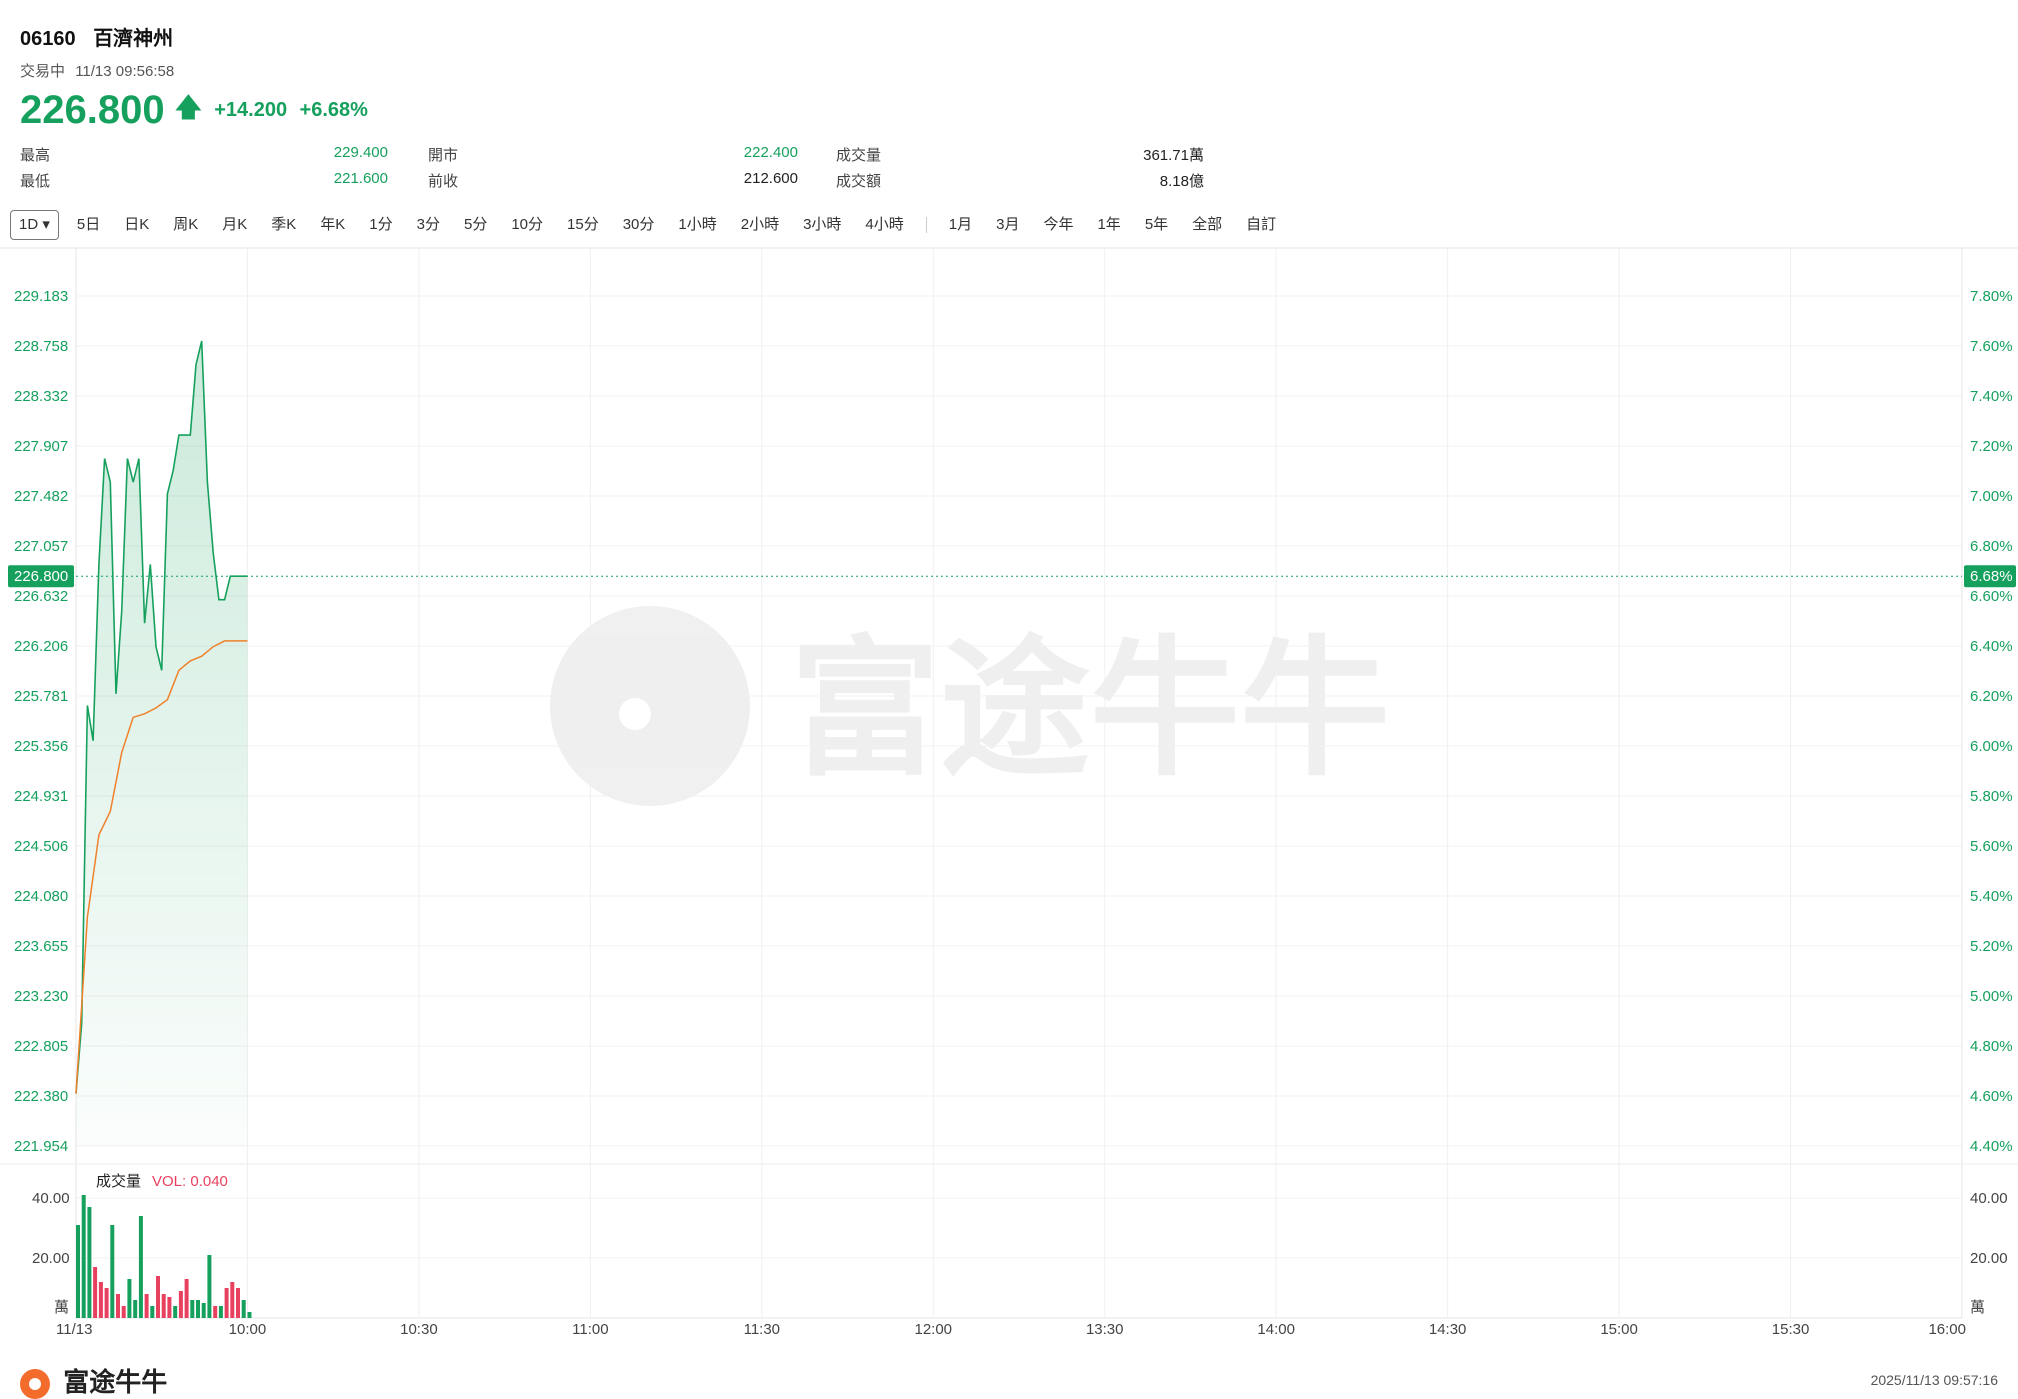 The height and width of the screenshot is (1399, 2018). What do you see at coordinates (35, 1384) in the screenshot?
I see `futu-logo-icon` at bounding box center [35, 1384].